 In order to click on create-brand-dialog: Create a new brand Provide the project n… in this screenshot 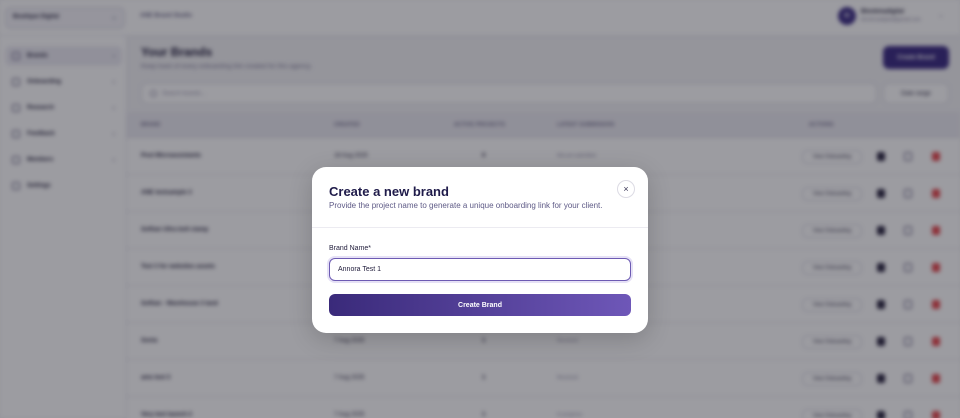, I will do `click(480, 250)`.